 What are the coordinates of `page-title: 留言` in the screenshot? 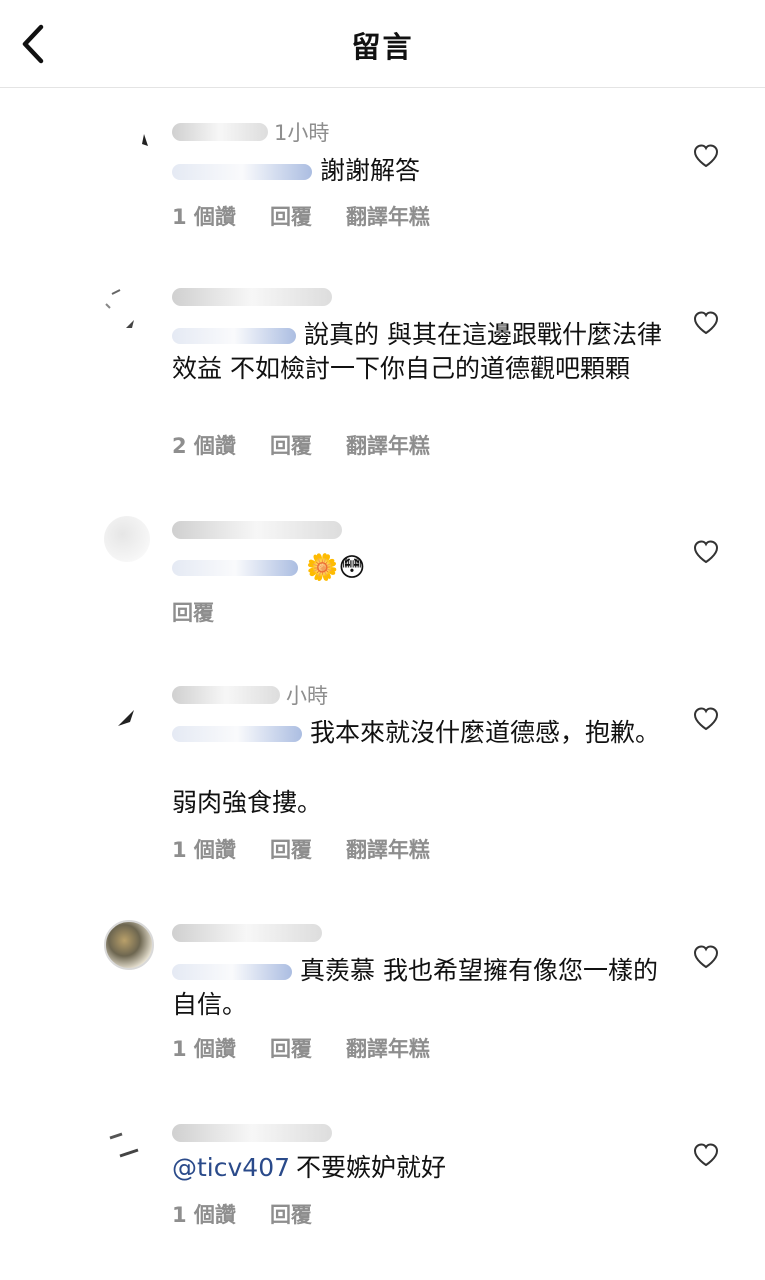 It's located at (382, 47).